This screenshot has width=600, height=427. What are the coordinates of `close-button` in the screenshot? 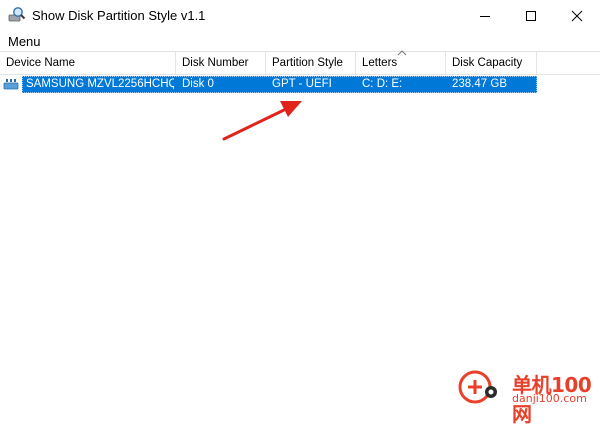 It's located at (577, 15).